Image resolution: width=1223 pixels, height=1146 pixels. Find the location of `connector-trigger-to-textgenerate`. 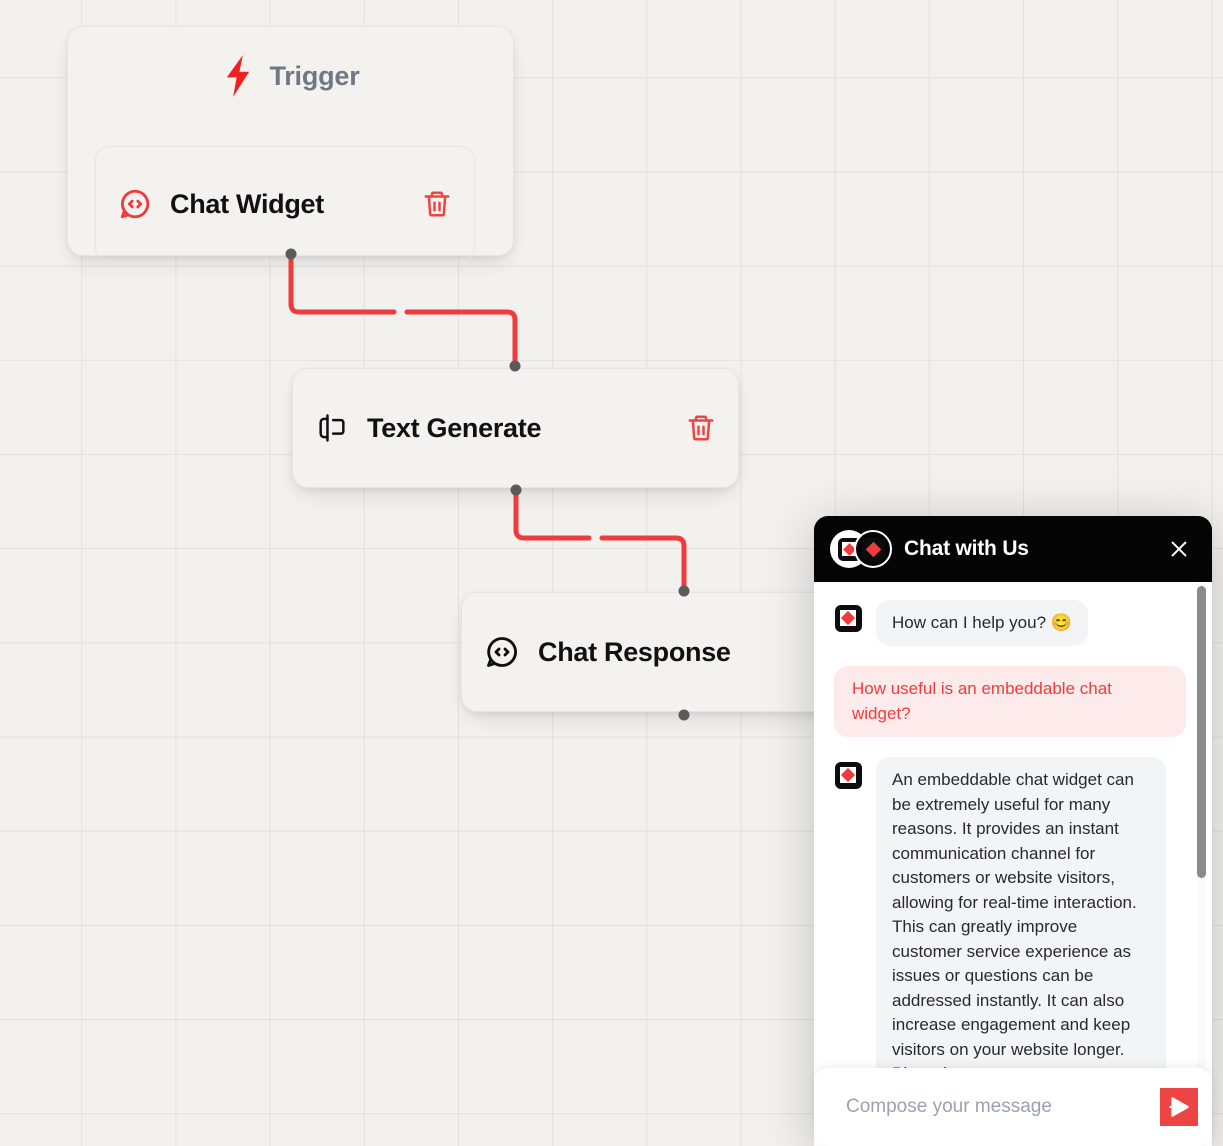

connector-trigger-to-textgenerate is located at coordinates (403, 310).